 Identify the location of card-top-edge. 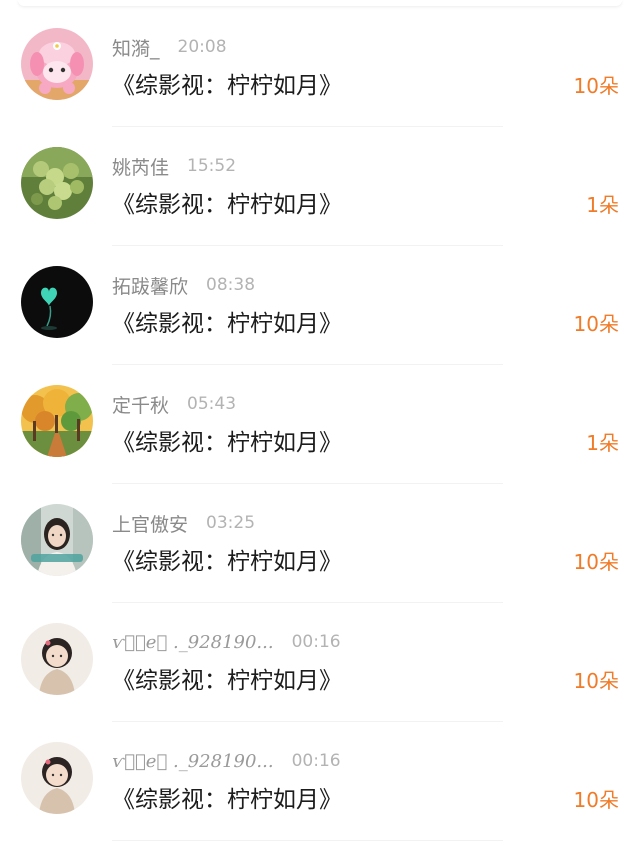
(320, 3).